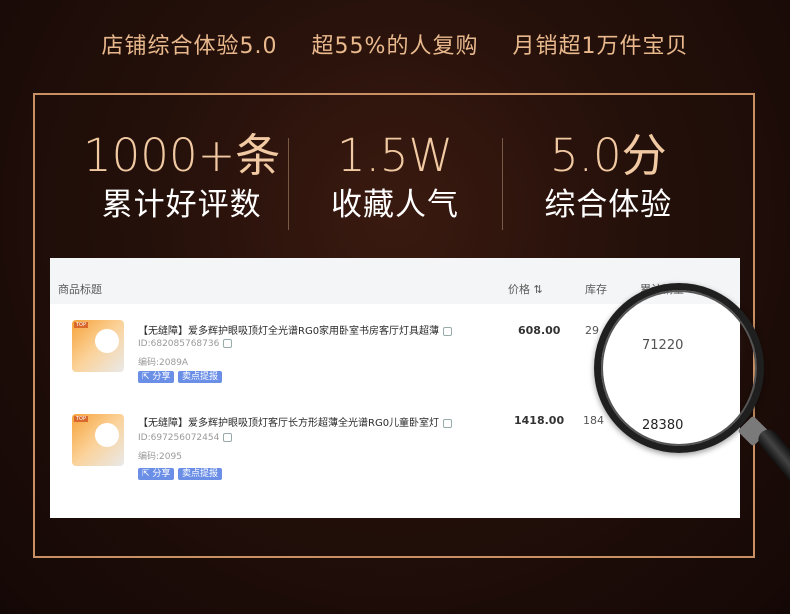  I want to click on stat-favorites-value: 1.5W, so click(395, 155).